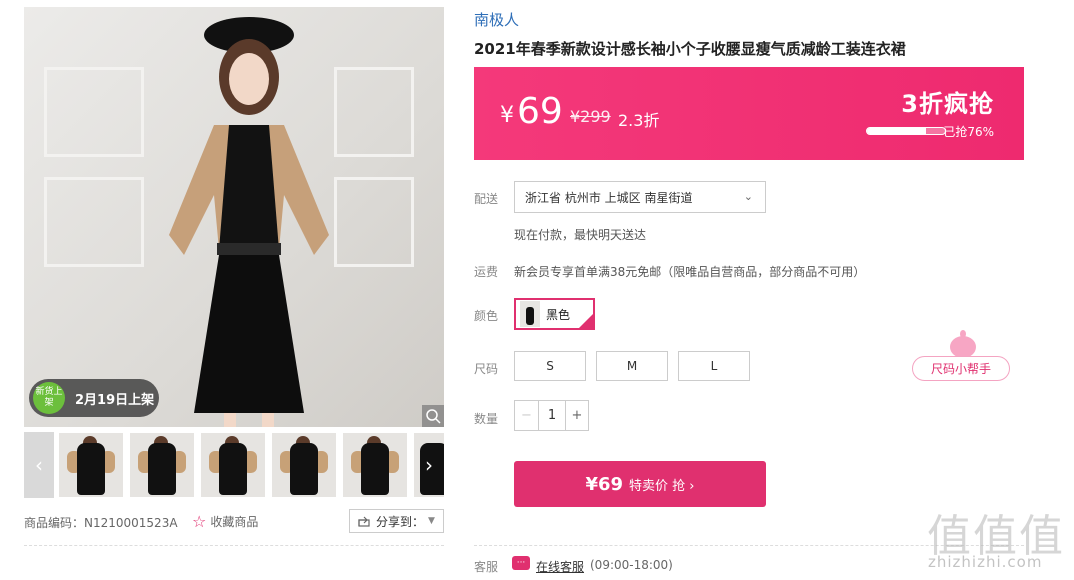 The height and width of the screenshot is (580, 1074). What do you see at coordinates (496, 19) in the screenshot?
I see `brand-link: 南极人` at bounding box center [496, 19].